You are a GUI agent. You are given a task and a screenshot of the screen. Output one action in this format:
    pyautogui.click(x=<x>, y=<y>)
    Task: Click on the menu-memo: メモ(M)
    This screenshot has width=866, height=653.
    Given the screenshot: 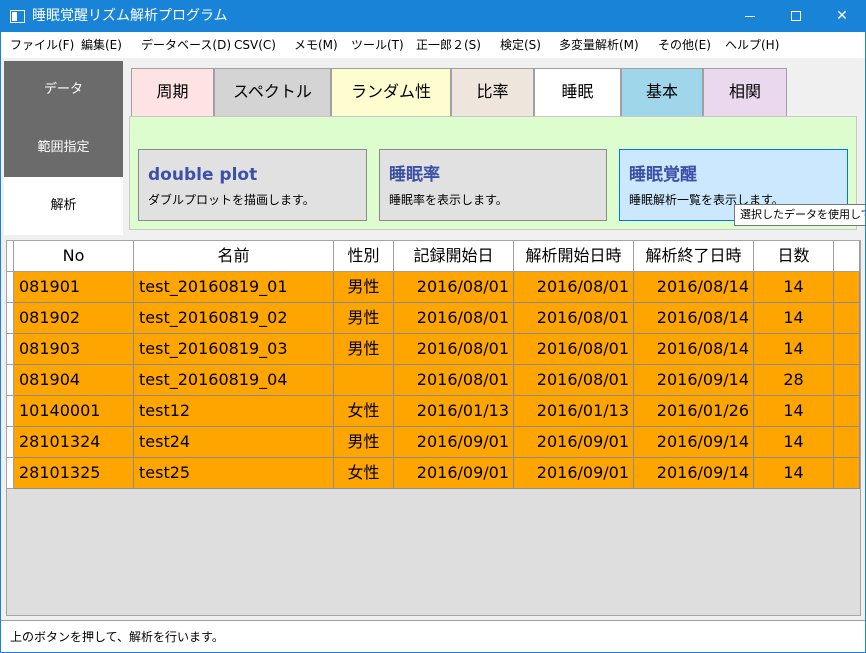 What is the action you would take?
    pyautogui.click(x=316, y=45)
    